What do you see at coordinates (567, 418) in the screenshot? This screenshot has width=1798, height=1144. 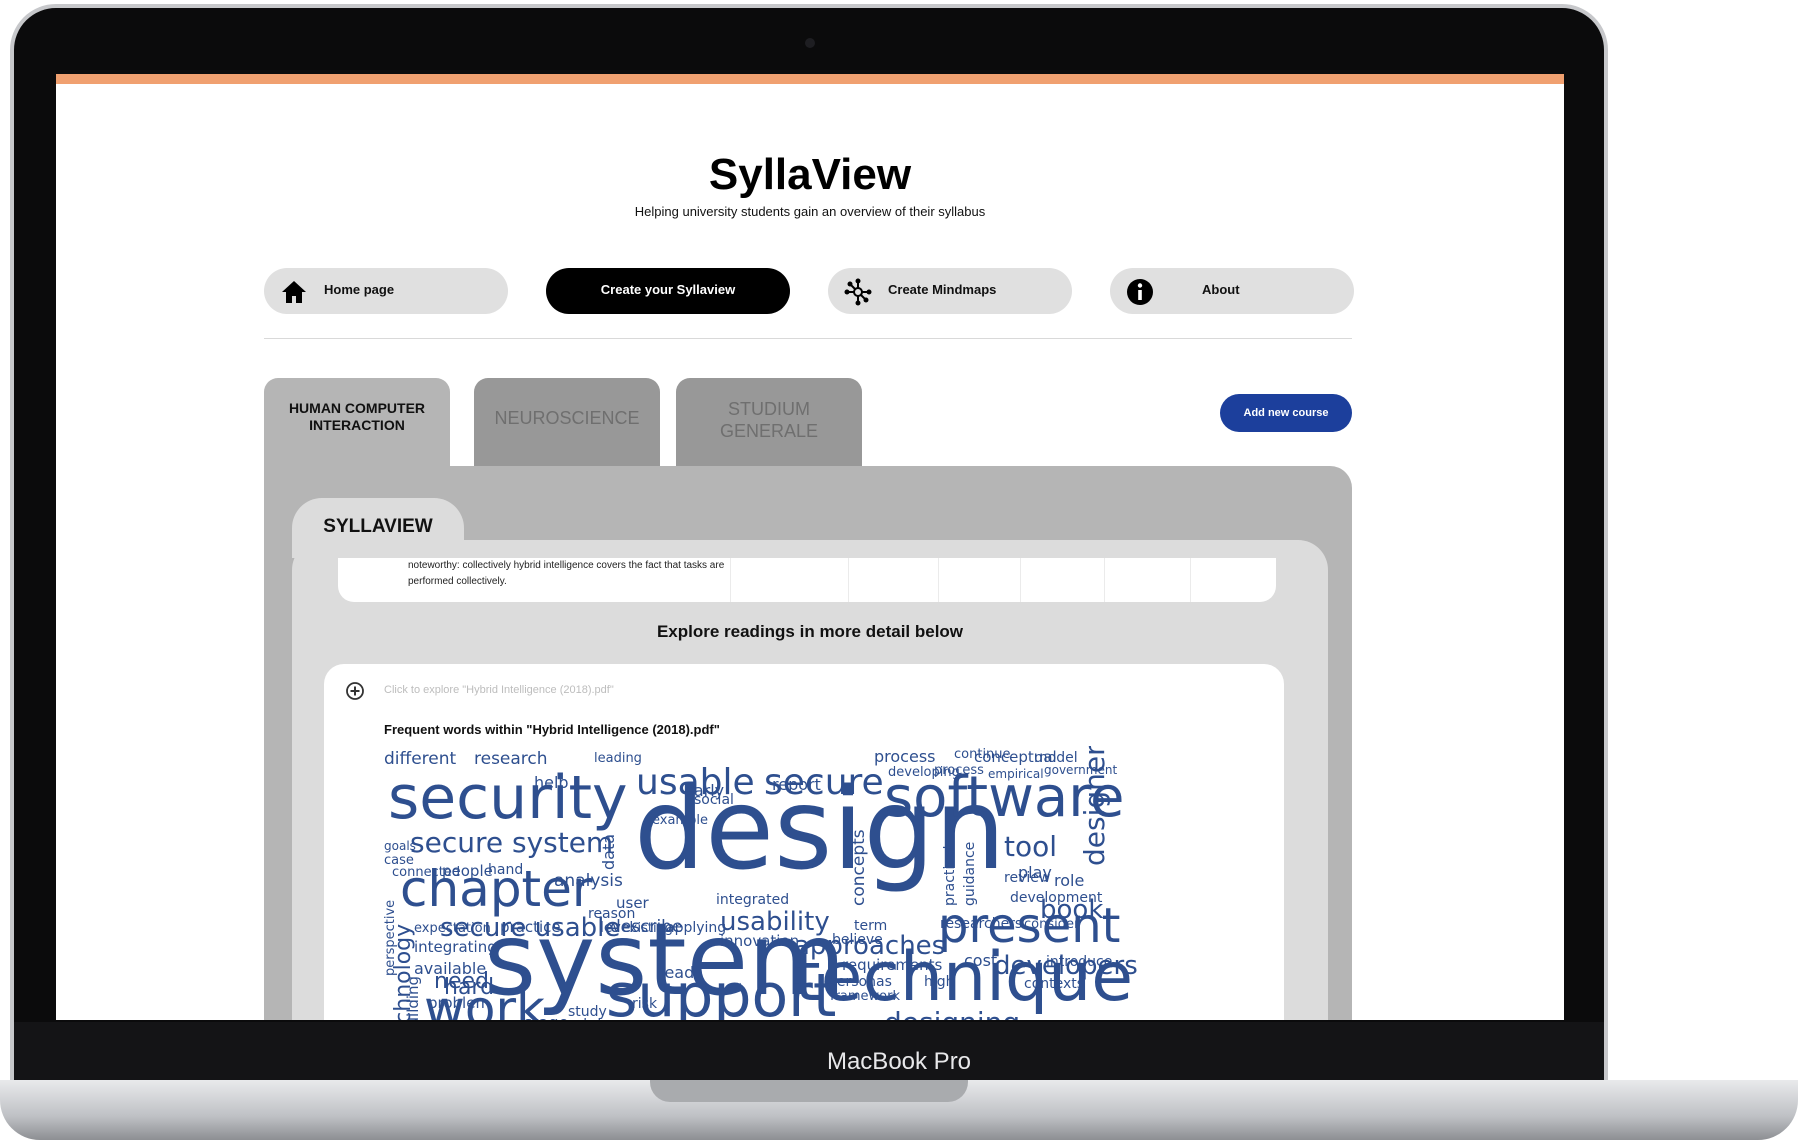 I see `tab-label: NEUROSCIENCE` at bounding box center [567, 418].